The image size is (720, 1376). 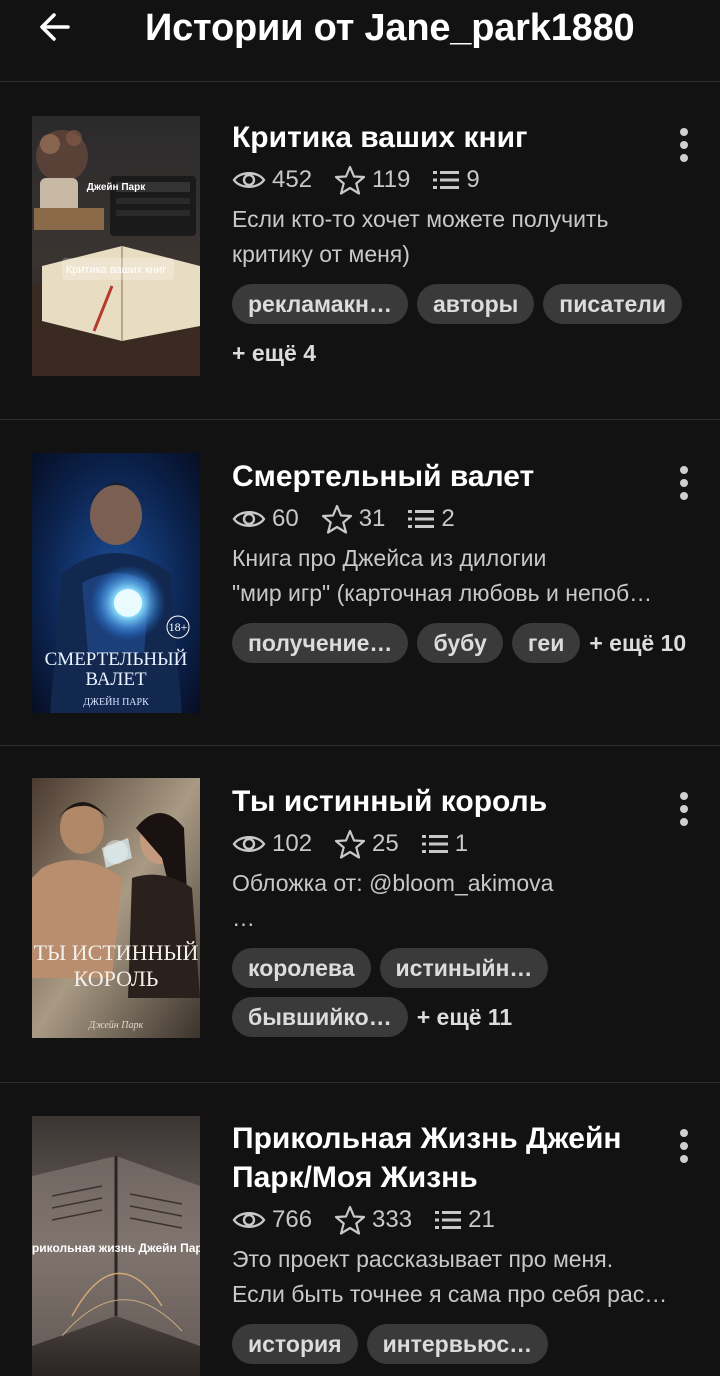 I want to click on cover-title-text: ТЫ ИСТИННЫЙ, so click(x=116, y=952).